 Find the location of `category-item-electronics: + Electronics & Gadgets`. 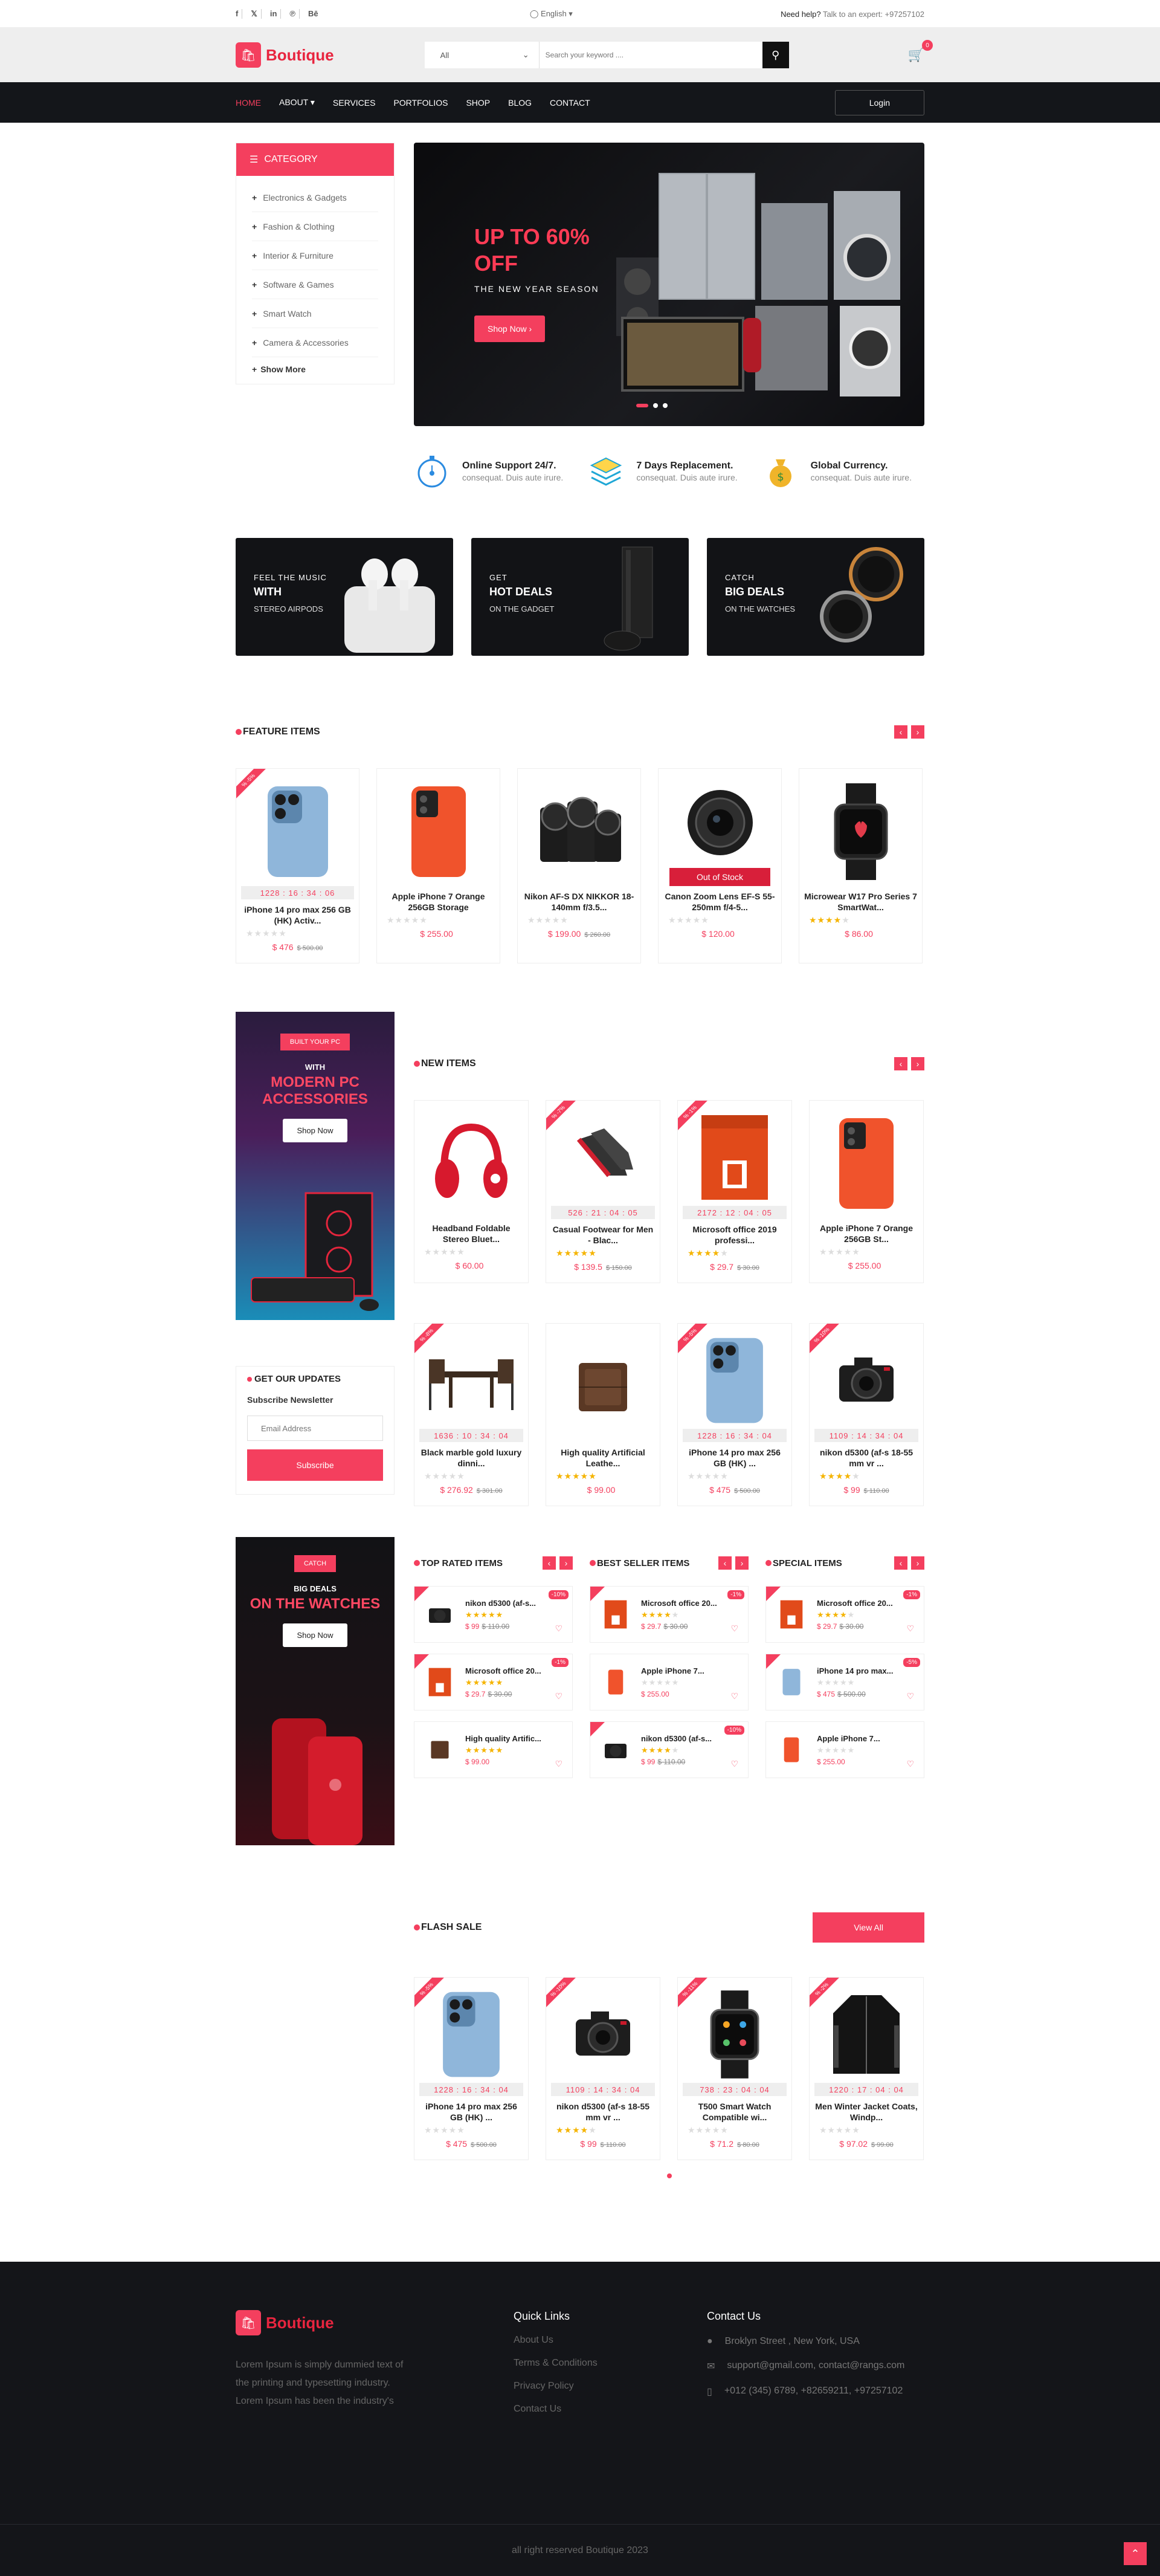

category-item-electronics: + Electronics & Gadgets is located at coordinates (315, 197).